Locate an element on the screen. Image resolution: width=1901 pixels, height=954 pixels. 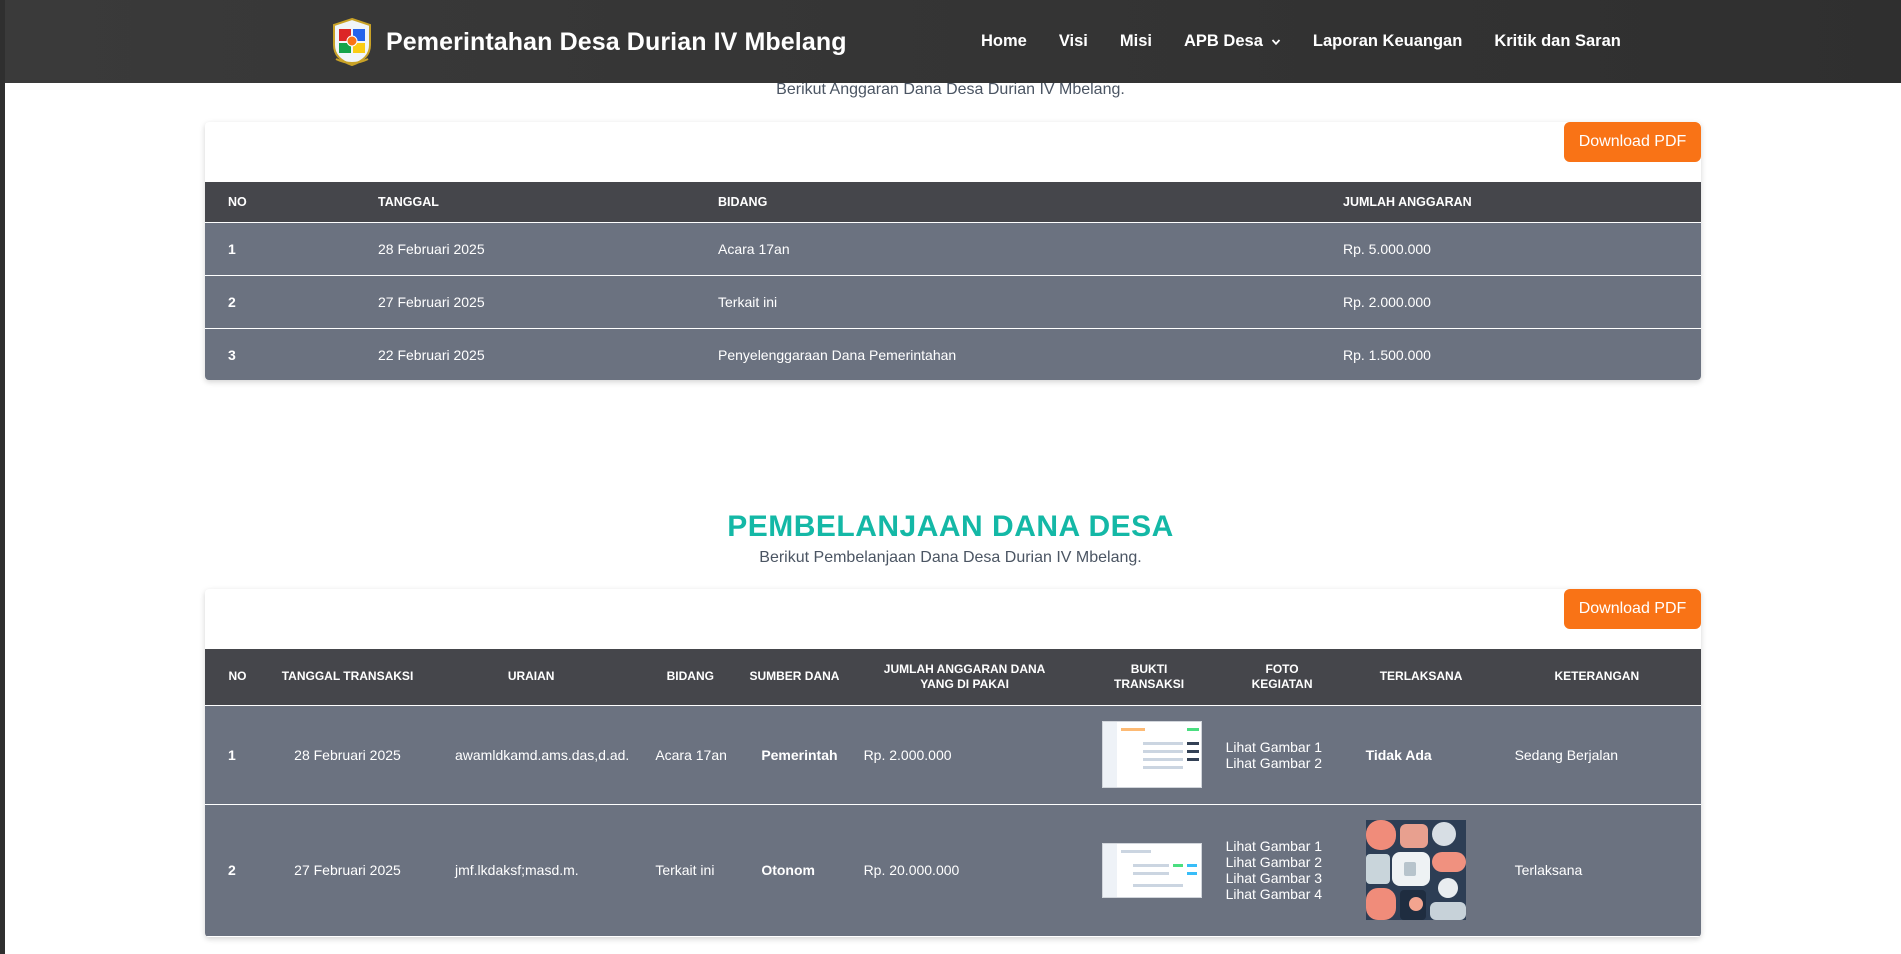
brand: Pemerintahan Desa Durian IV Mbelang is located at coordinates (588, 42).